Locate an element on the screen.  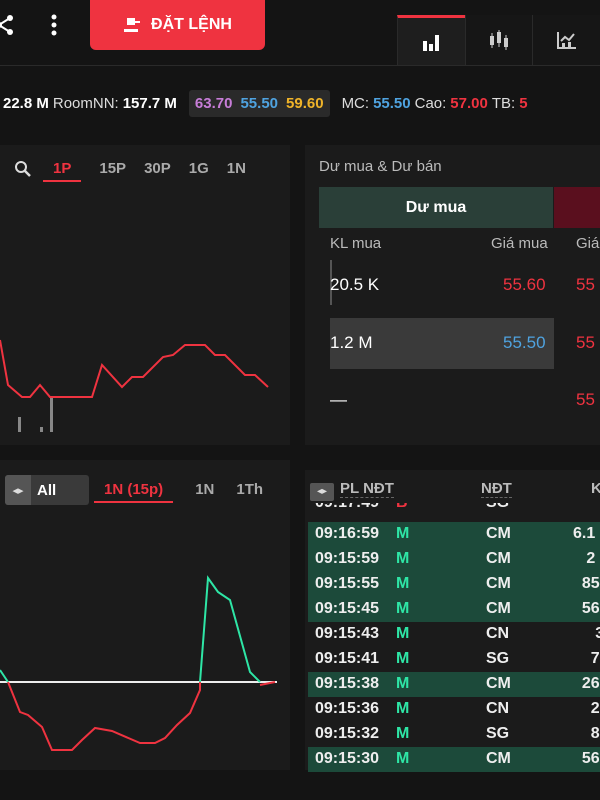
sell-tab is located at coordinates (577, 207).